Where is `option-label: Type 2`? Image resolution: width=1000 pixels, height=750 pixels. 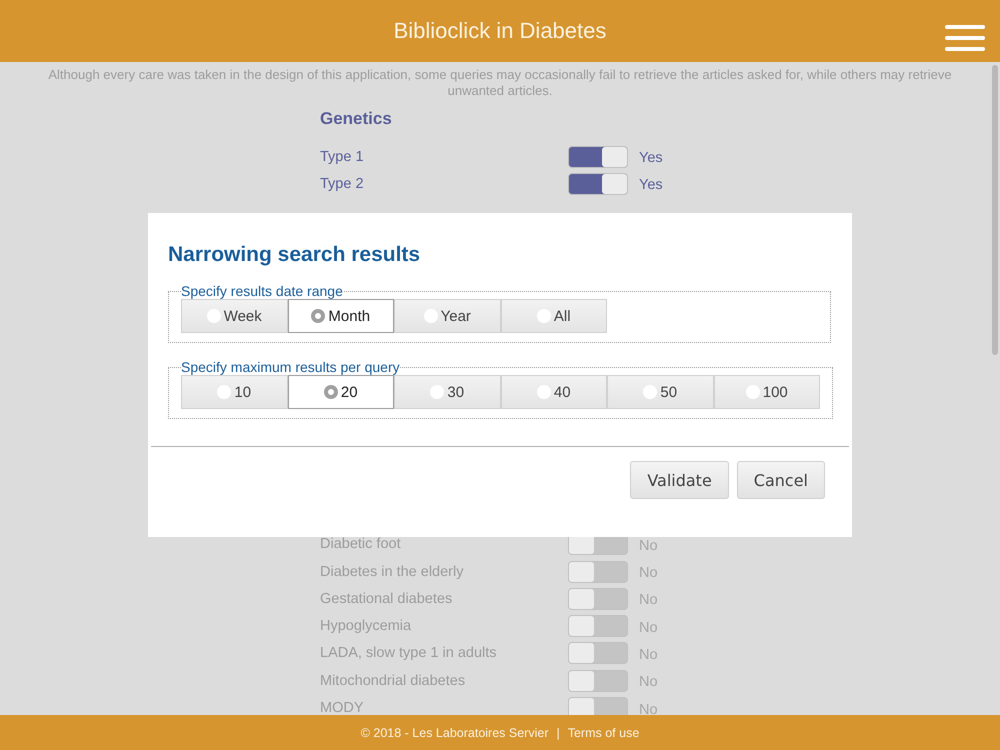 option-label: Type 2 is located at coordinates (342, 184).